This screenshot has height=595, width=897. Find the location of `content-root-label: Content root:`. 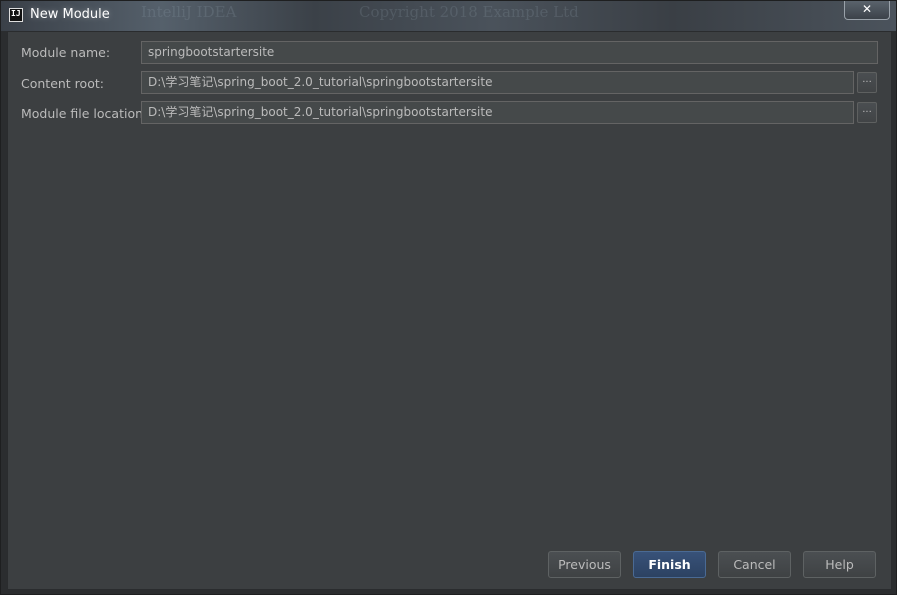

content-root-label: Content root: is located at coordinates (62, 83).